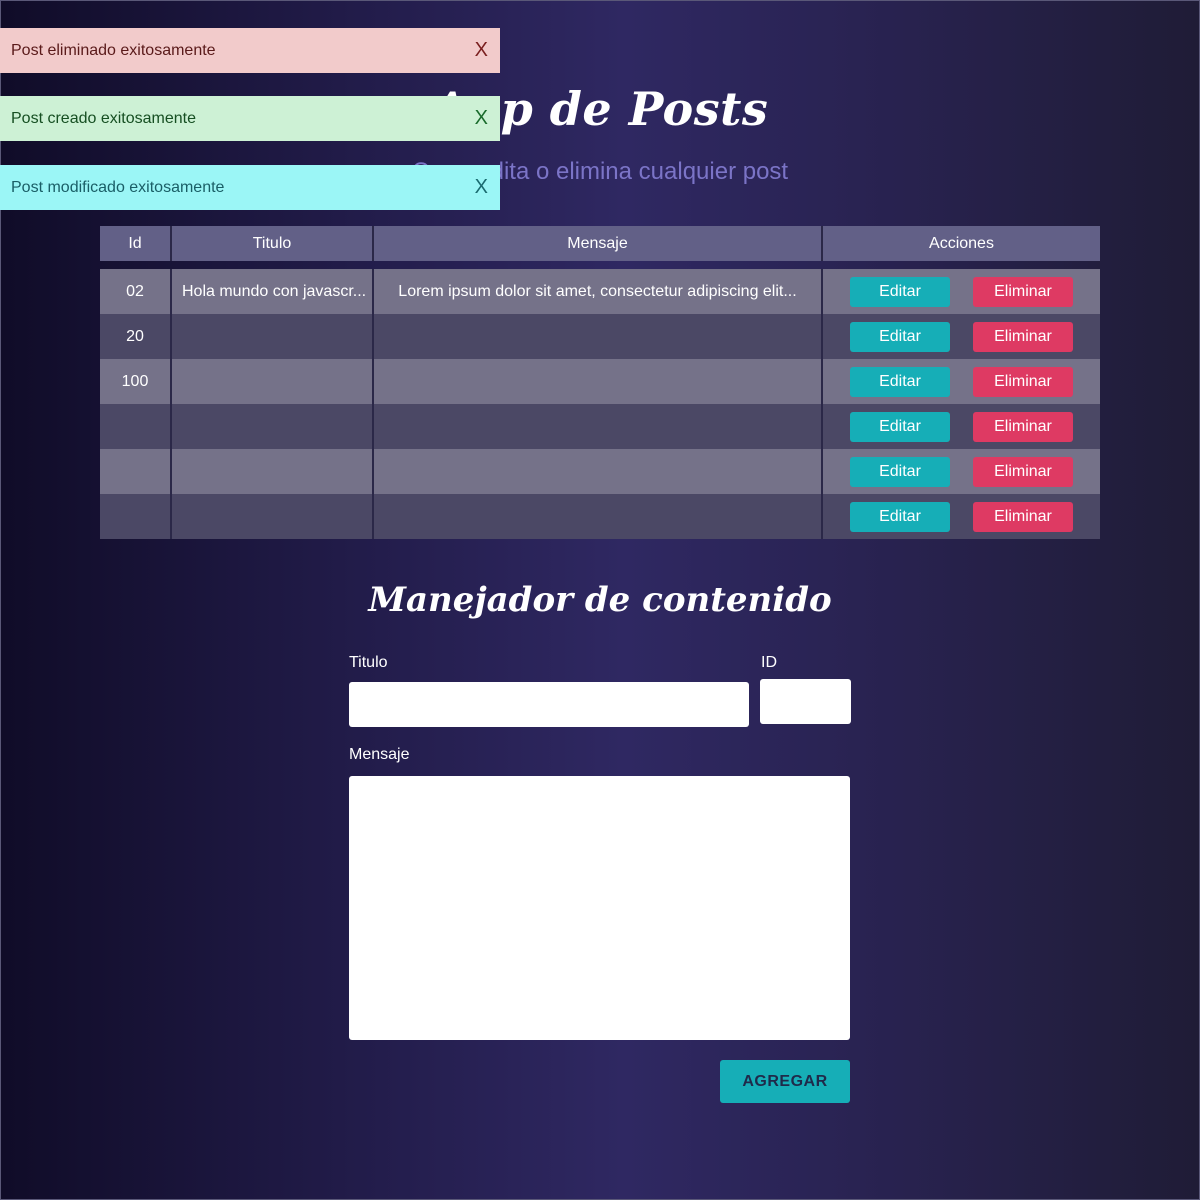  I want to click on toast-created: Post creado exitosamente X, so click(250, 118).